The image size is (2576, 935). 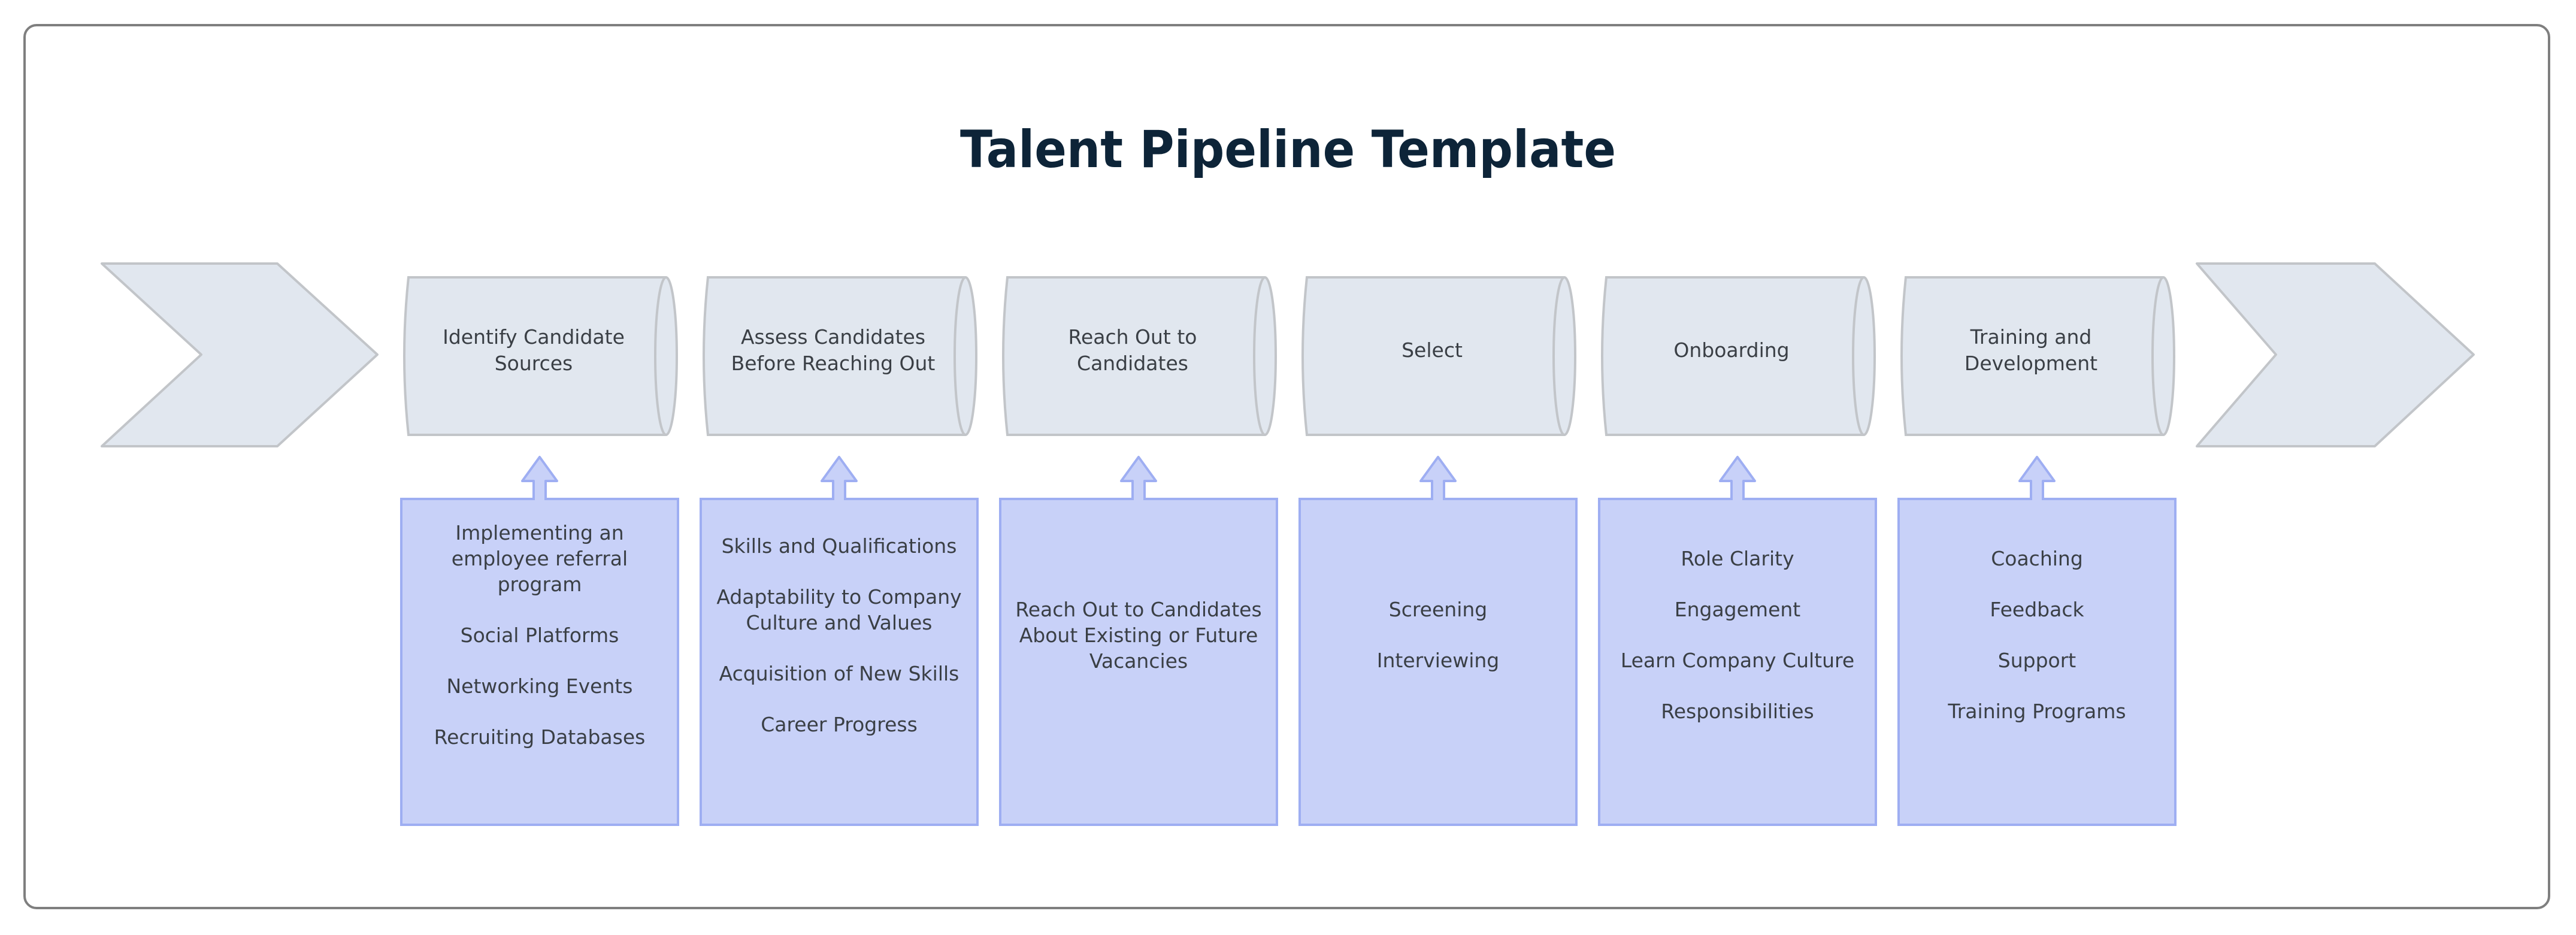 I want to click on detail-item: Skills and Qualifications, so click(x=839, y=546).